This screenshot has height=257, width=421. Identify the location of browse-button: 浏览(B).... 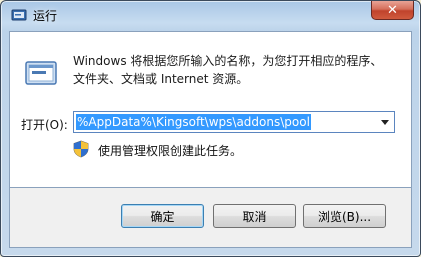
(344, 216).